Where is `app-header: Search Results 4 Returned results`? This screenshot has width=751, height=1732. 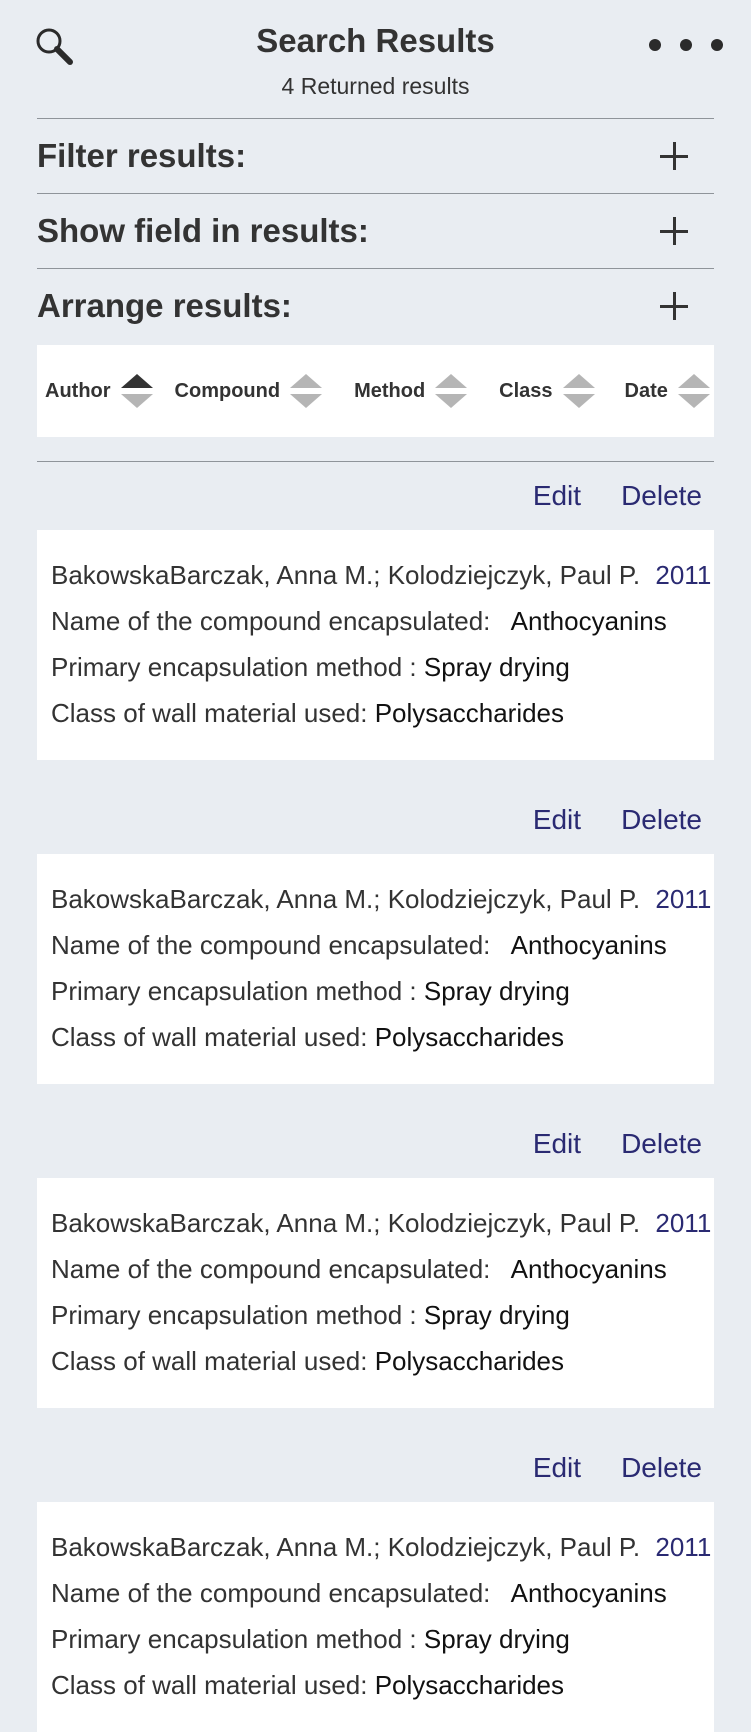
app-header: Search Results 4 Returned results is located at coordinates (375, 59).